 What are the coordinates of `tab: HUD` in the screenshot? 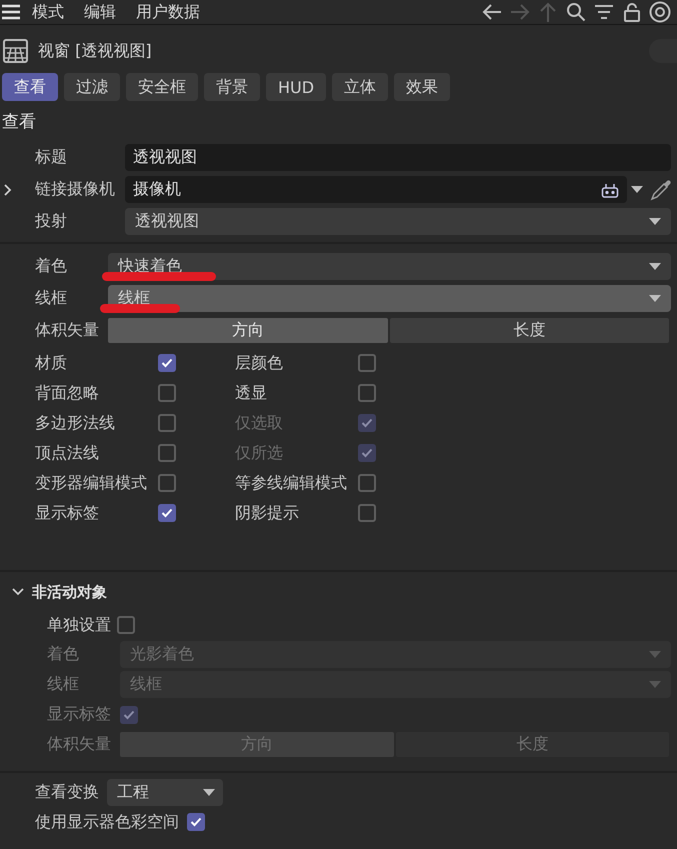 It's located at (296, 87).